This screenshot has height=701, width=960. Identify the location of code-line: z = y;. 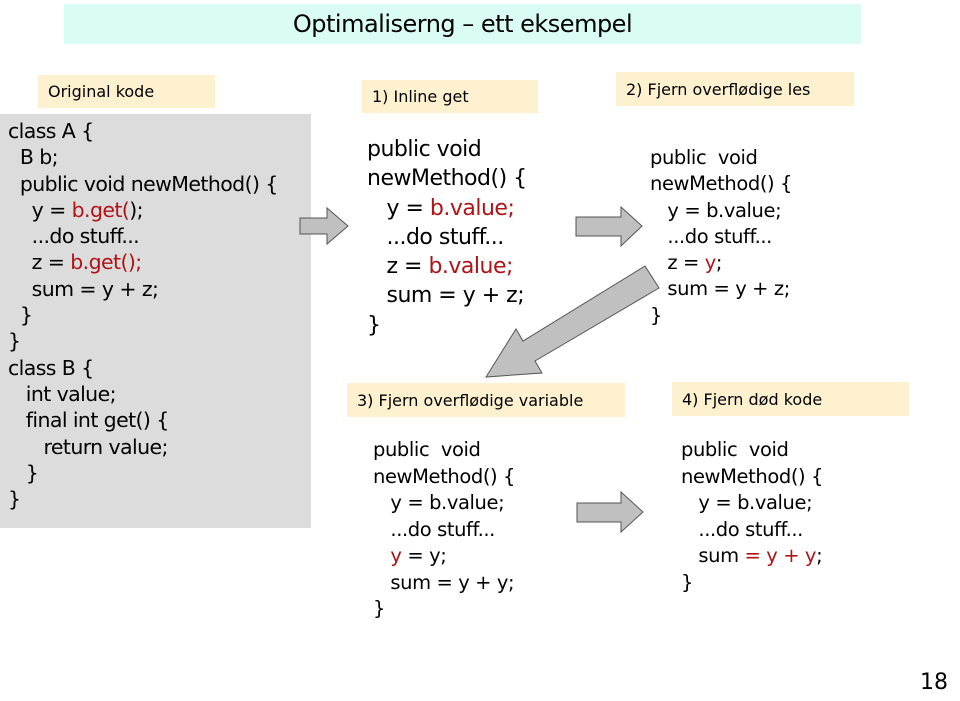
(721, 263).